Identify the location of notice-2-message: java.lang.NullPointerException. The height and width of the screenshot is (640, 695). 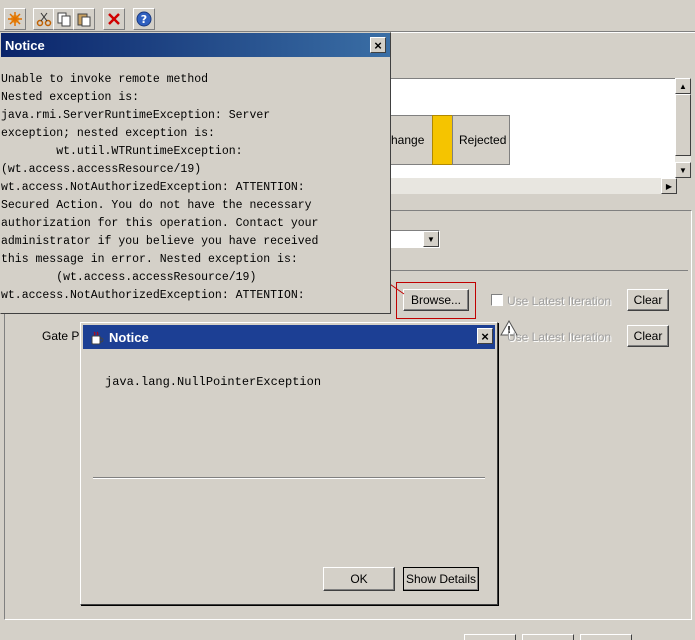
(213, 382).